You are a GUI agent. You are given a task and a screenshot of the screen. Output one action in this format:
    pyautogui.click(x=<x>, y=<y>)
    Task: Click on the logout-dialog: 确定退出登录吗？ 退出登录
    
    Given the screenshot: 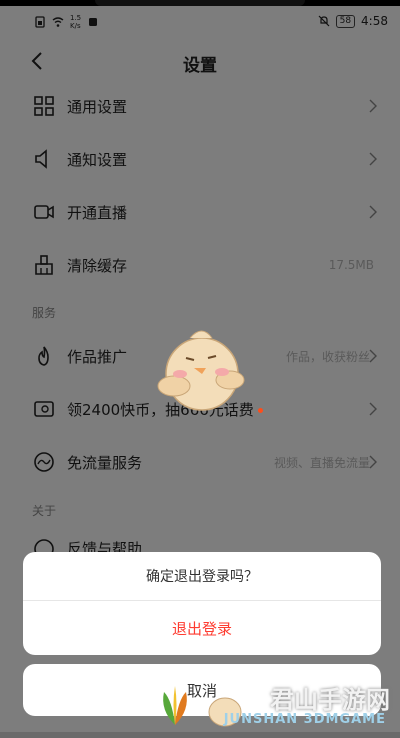 What is the action you would take?
    pyautogui.click(x=202, y=603)
    